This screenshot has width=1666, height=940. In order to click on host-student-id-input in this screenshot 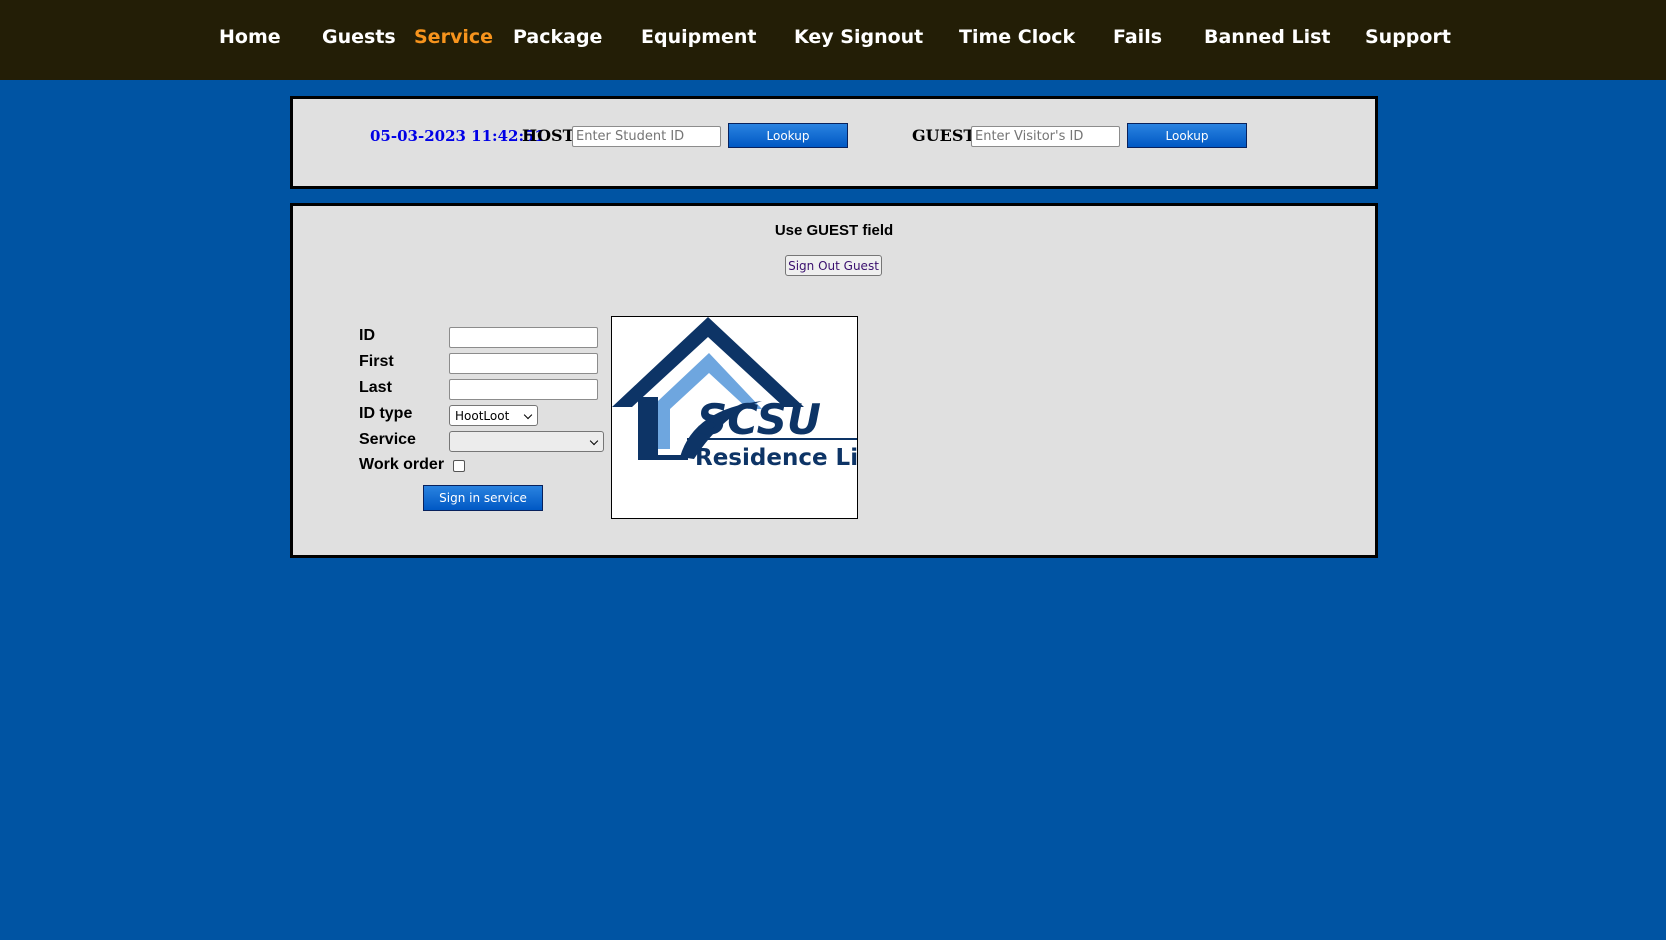, I will do `click(646, 136)`.